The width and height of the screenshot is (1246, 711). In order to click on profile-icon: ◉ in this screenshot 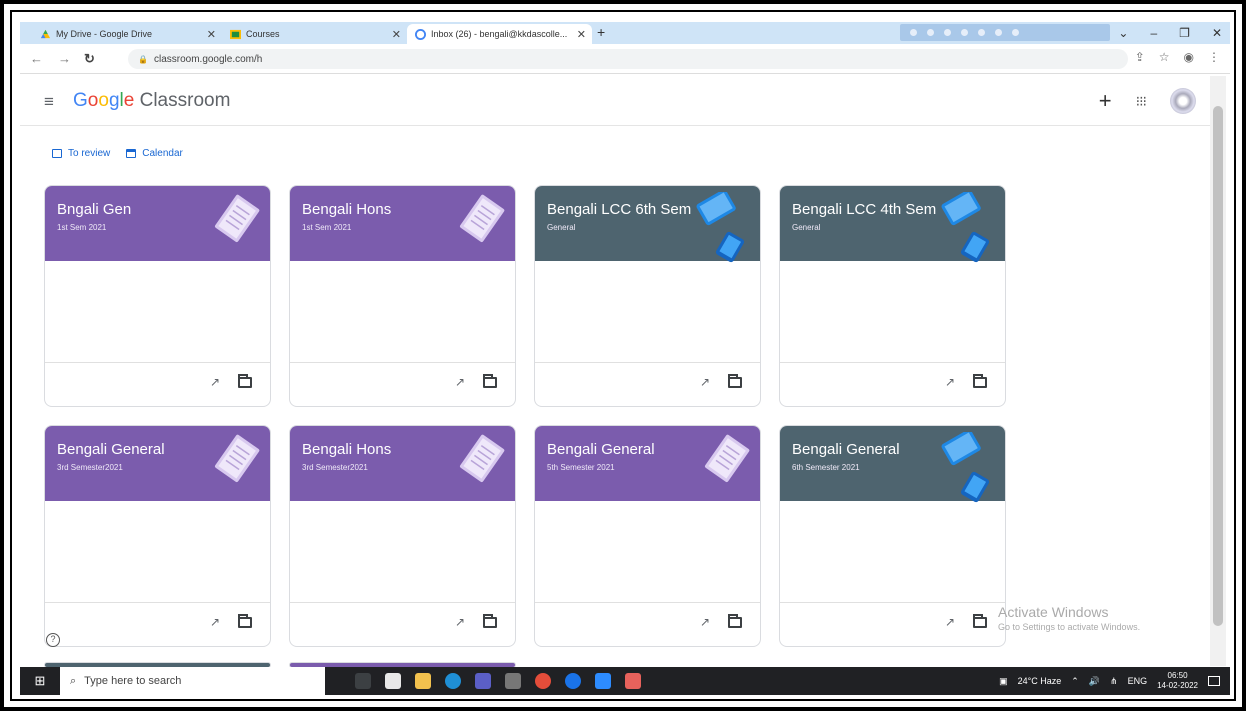, I will do `click(1189, 57)`.